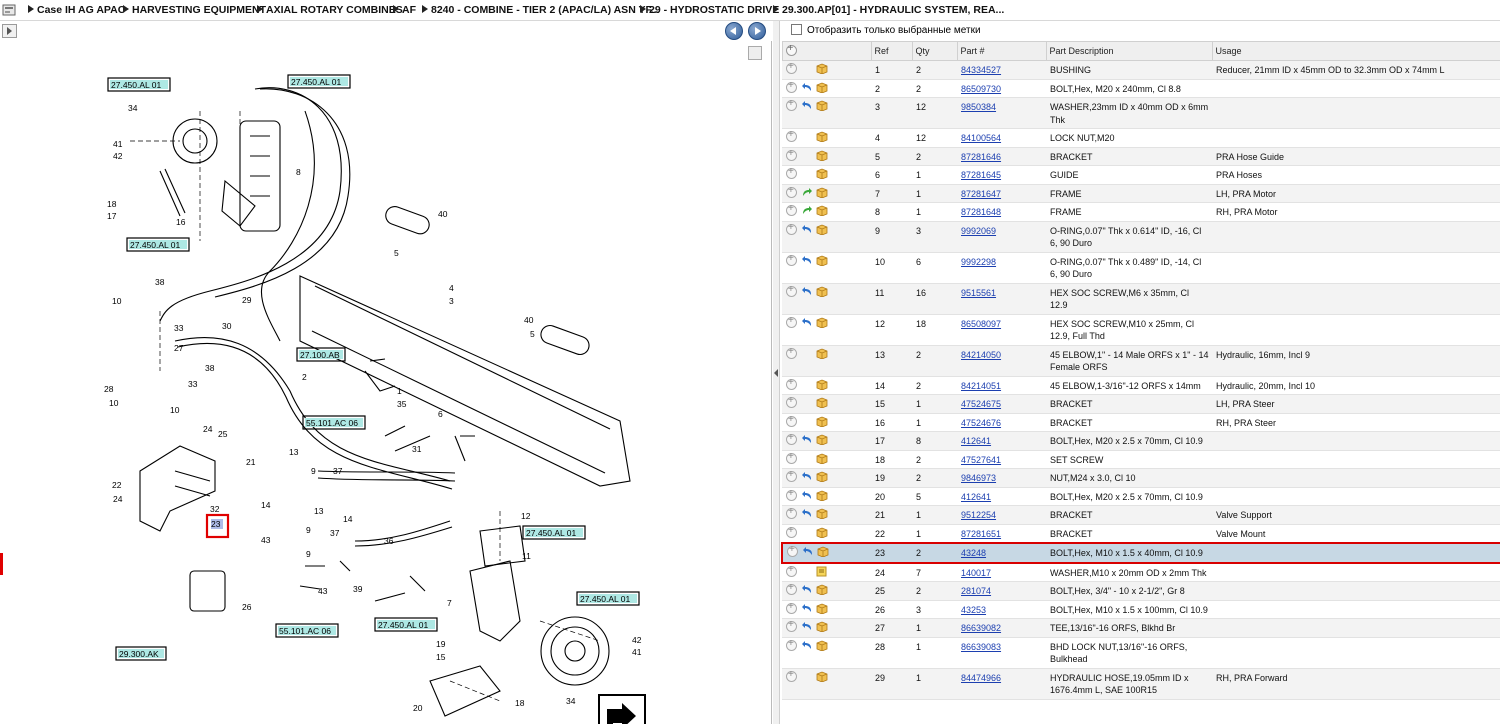 This screenshot has width=1500, height=724. I want to click on part-number-link: 87281647, so click(981, 194).